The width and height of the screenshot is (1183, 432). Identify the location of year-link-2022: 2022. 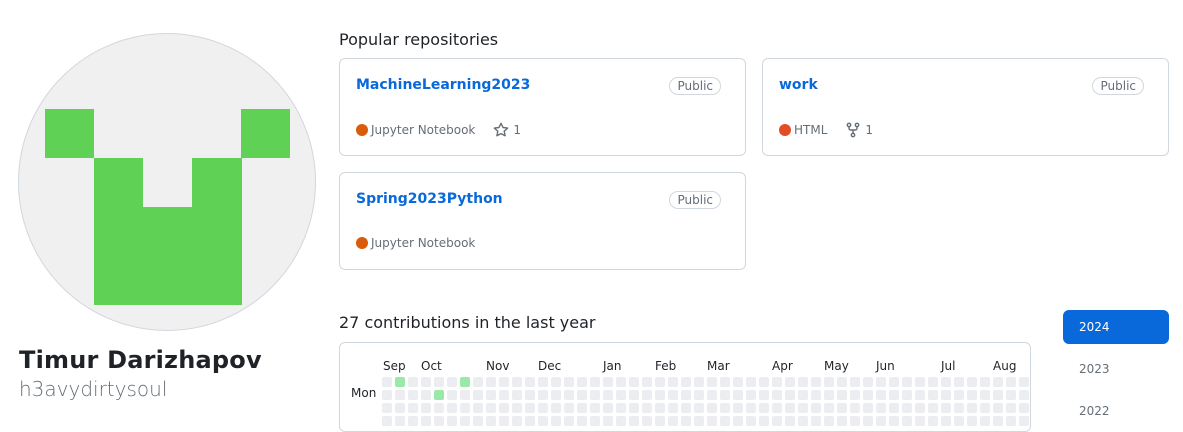
(1116, 411).